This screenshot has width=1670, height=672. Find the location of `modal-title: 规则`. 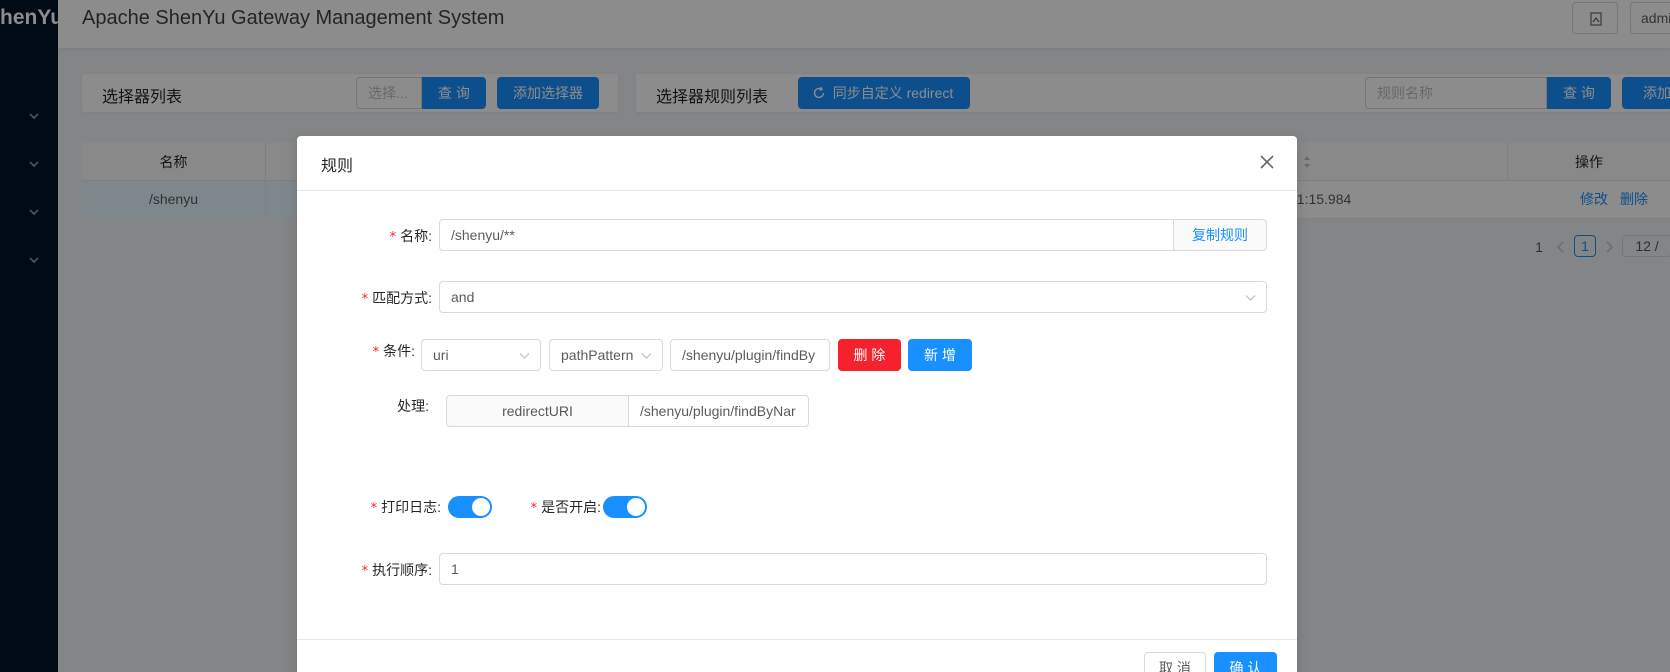

modal-title: 规则 is located at coordinates (337, 166).